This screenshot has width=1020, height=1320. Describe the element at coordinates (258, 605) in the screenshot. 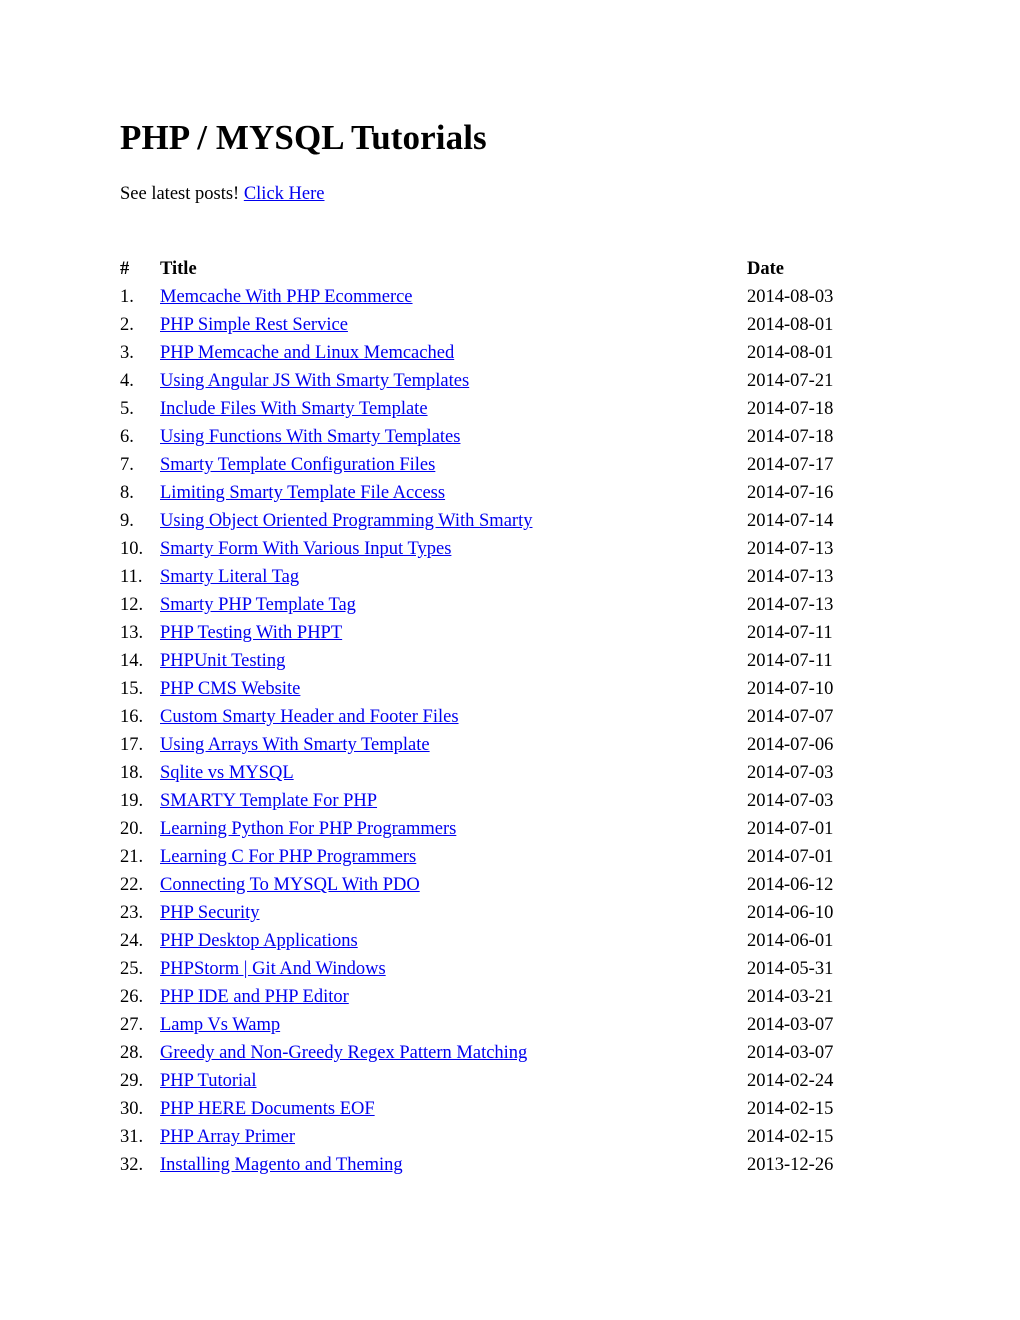

I see `tutorial-link: Smarty PHP Template Tag` at that location.